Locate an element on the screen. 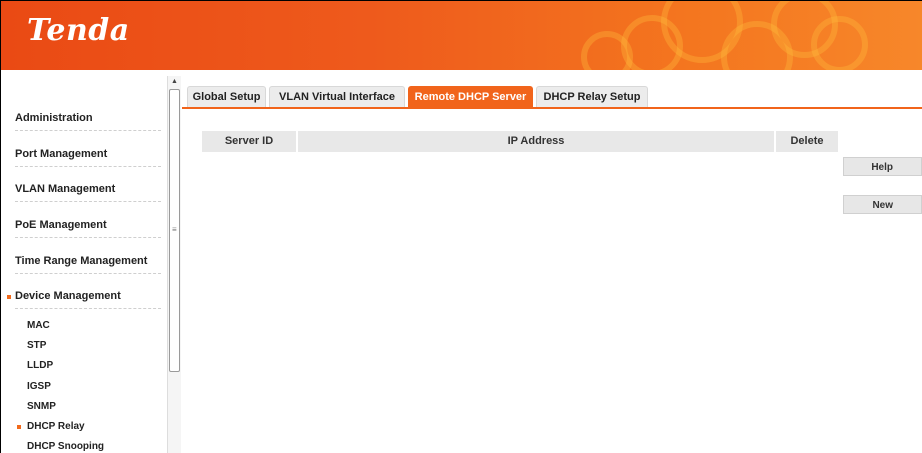 The image size is (922, 453). tab-dhcp-relay-setup: DHCP Relay Setup is located at coordinates (592, 96).